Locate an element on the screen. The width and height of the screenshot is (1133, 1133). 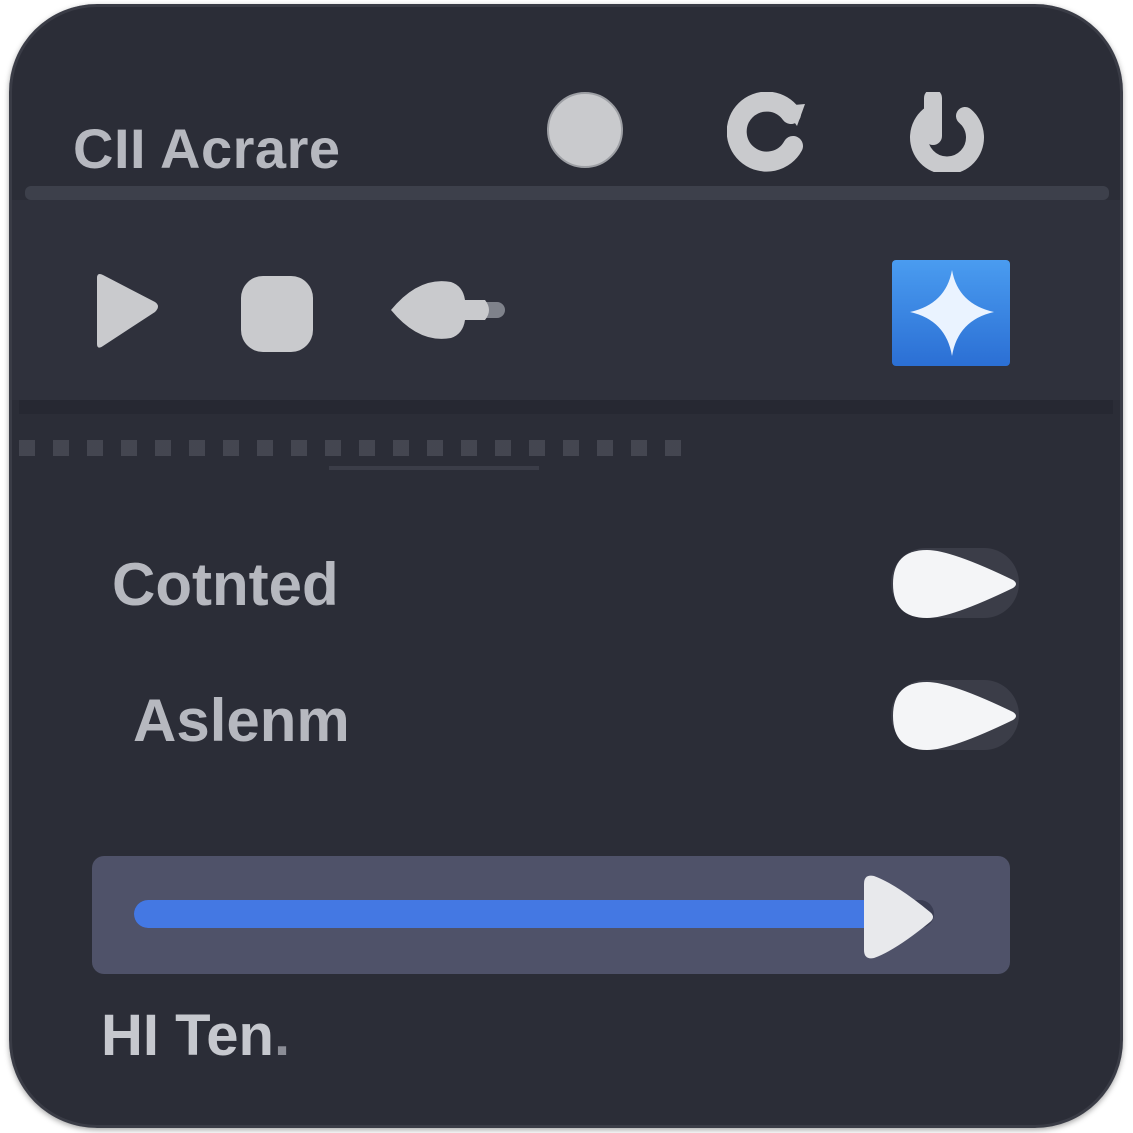
ruler-dashes is located at coordinates (359, 448).